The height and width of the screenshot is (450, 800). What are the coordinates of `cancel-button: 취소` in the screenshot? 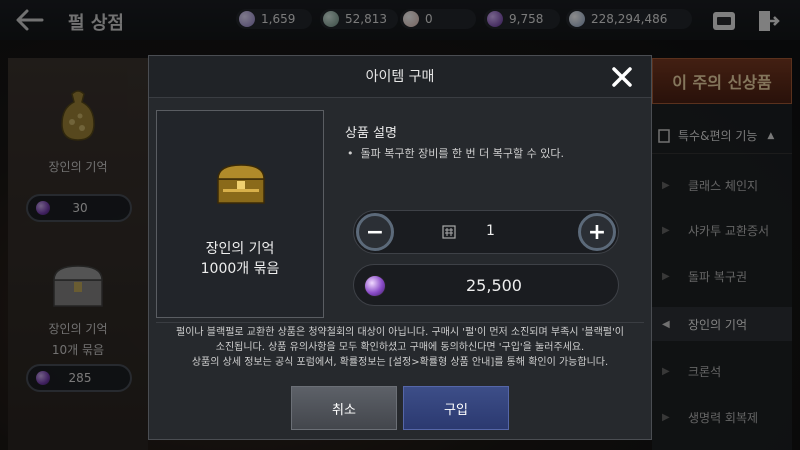 It's located at (344, 408).